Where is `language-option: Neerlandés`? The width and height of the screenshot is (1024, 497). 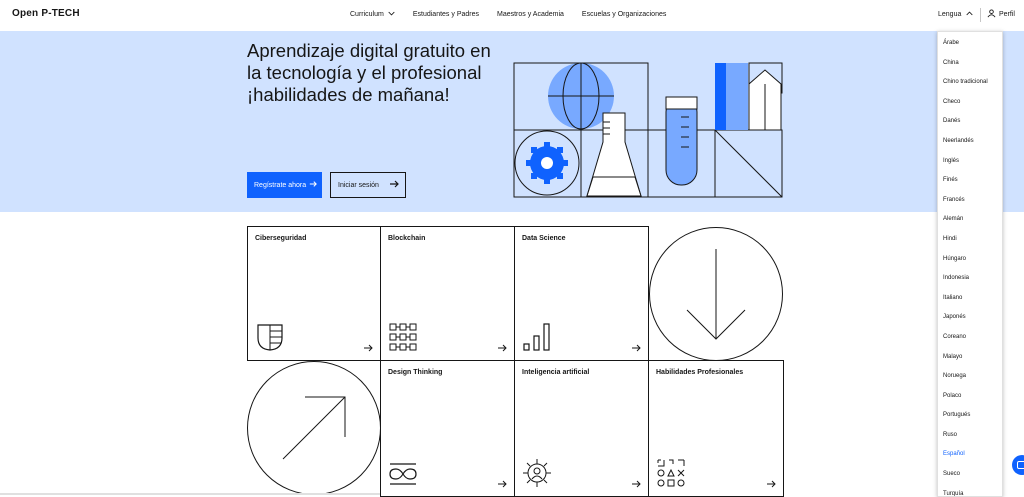 language-option: Neerlandés is located at coordinates (970, 148).